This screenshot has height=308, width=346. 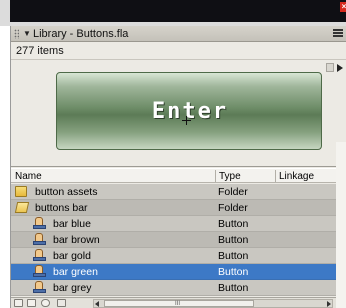 I want to click on list-item: bar brown Button, so click(x=176, y=240).